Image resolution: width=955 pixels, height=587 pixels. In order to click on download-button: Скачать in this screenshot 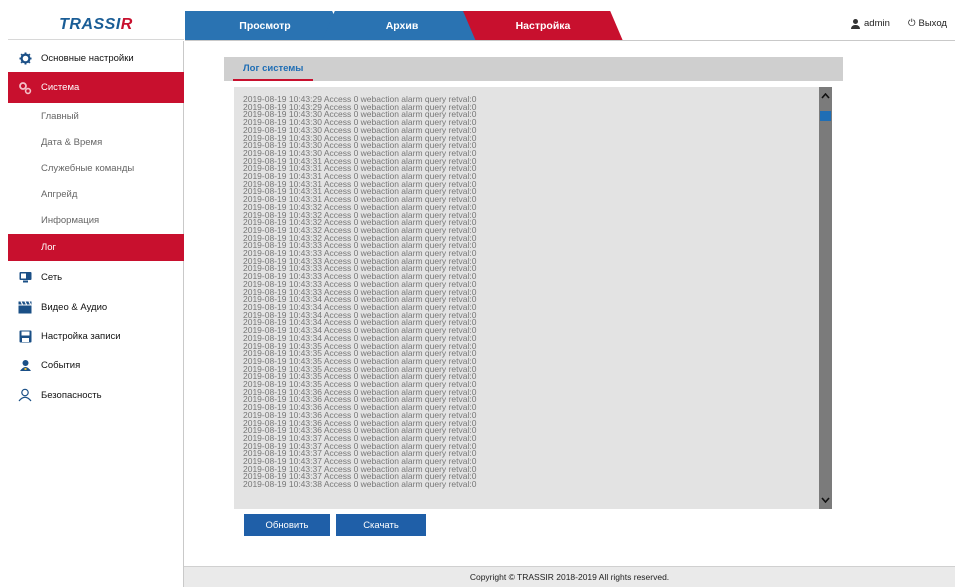, I will do `click(381, 525)`.